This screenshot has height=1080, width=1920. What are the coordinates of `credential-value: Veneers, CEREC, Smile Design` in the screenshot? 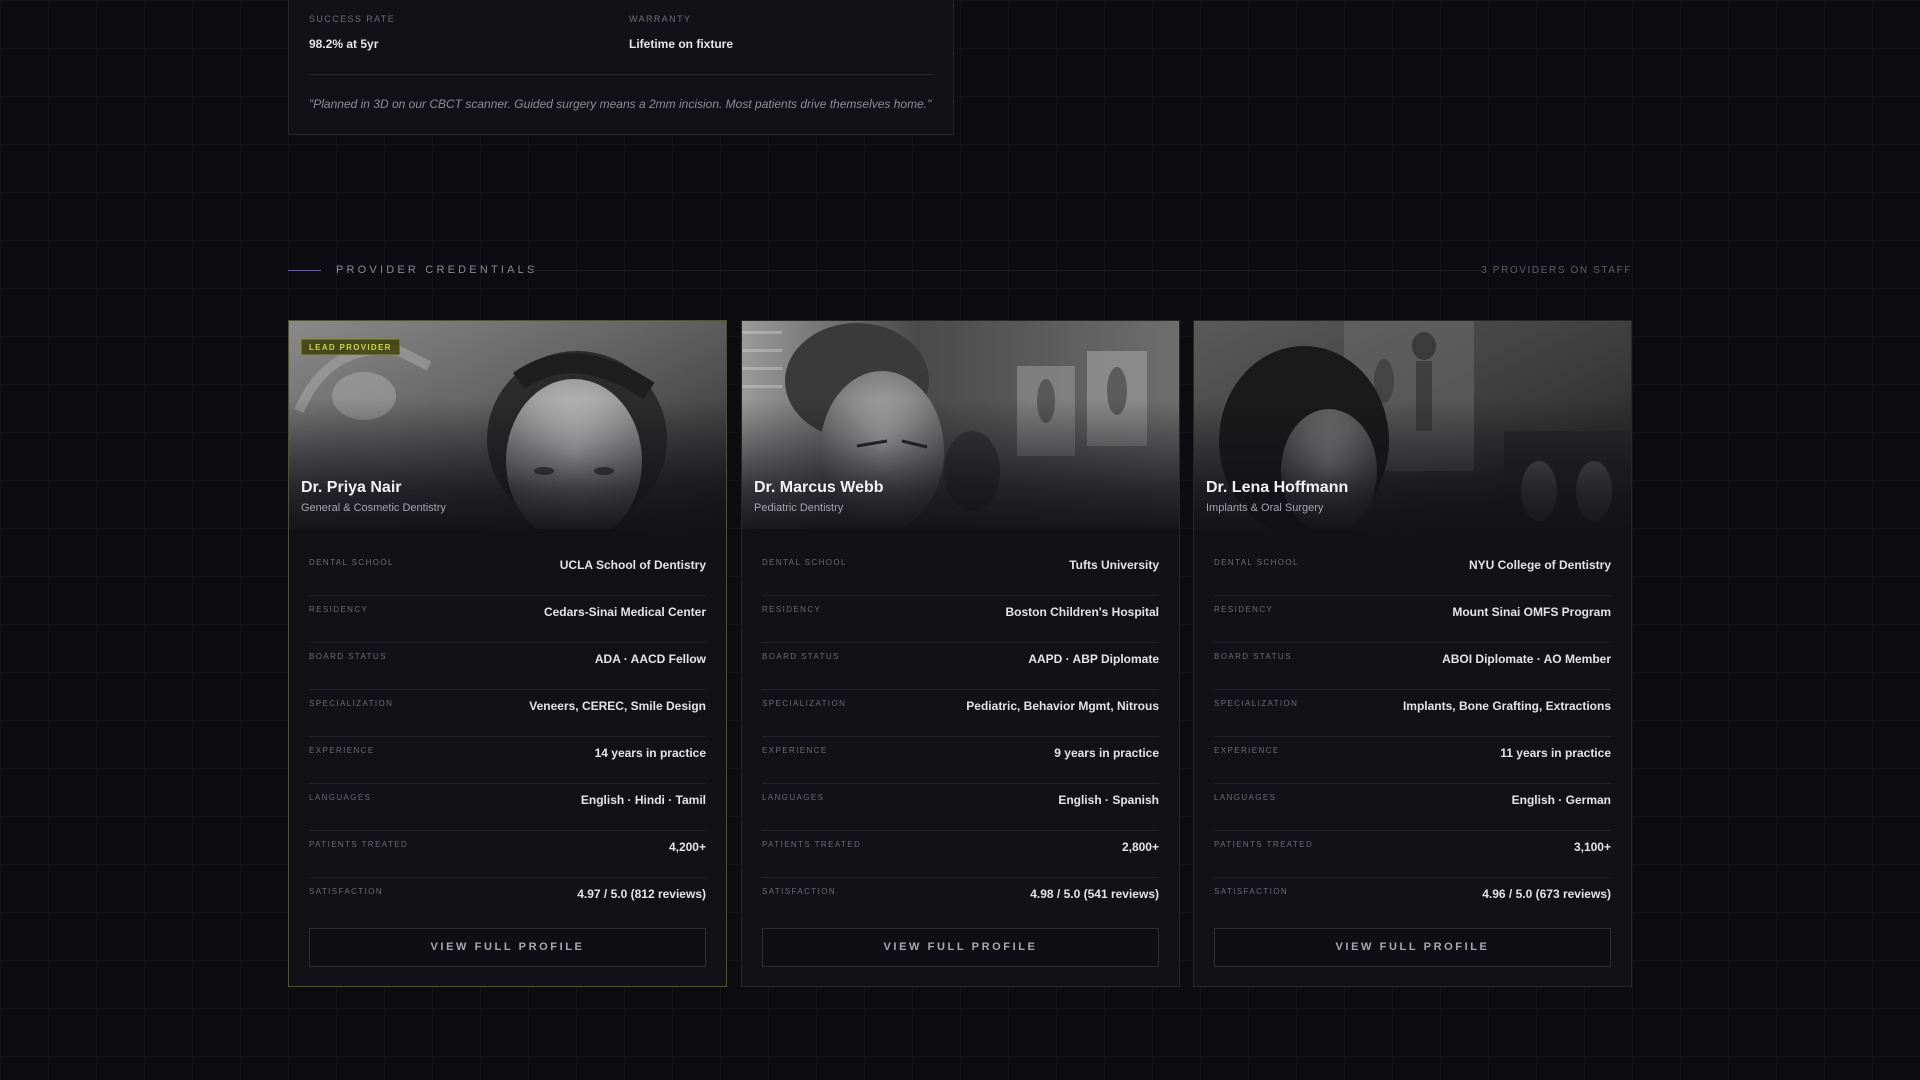 It's located at (617, 706).